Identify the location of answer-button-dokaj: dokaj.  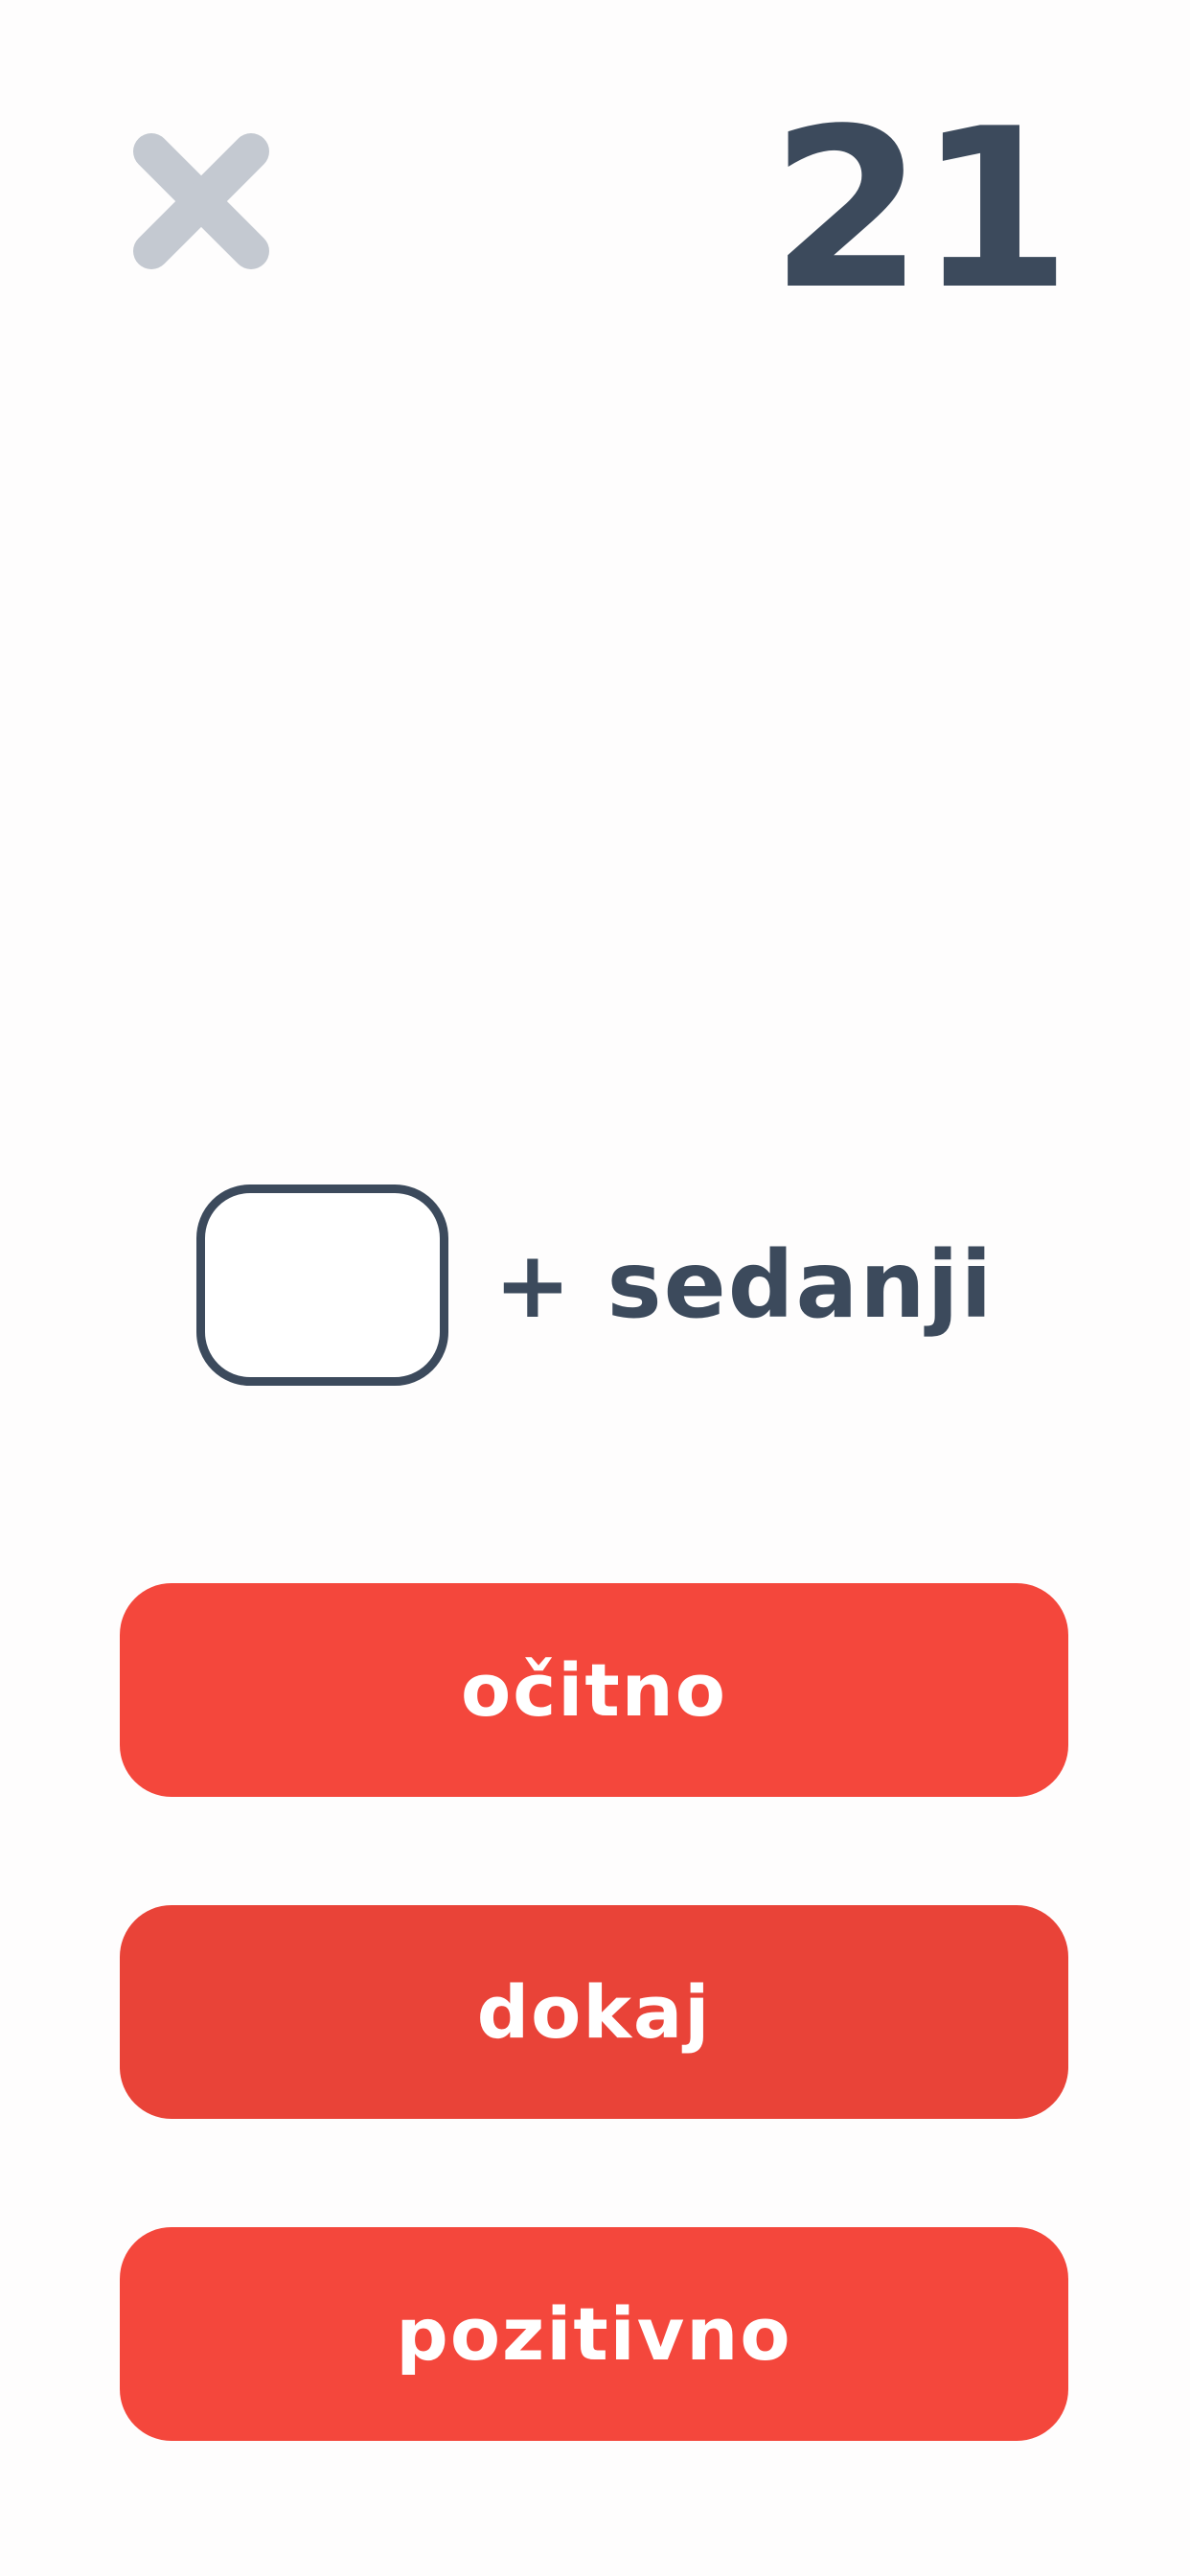
(594, 2012).